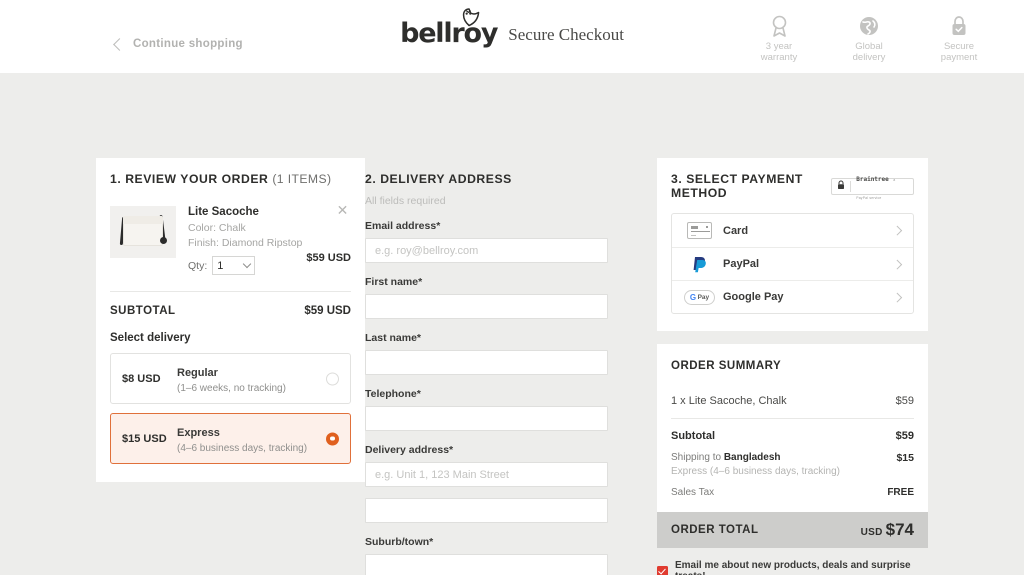 This screenshot has height=575, width=1024. What do you see at coordinates (699, 264) in the screenshot?
I see `paypal-icon` at bounding box center [699, 264].